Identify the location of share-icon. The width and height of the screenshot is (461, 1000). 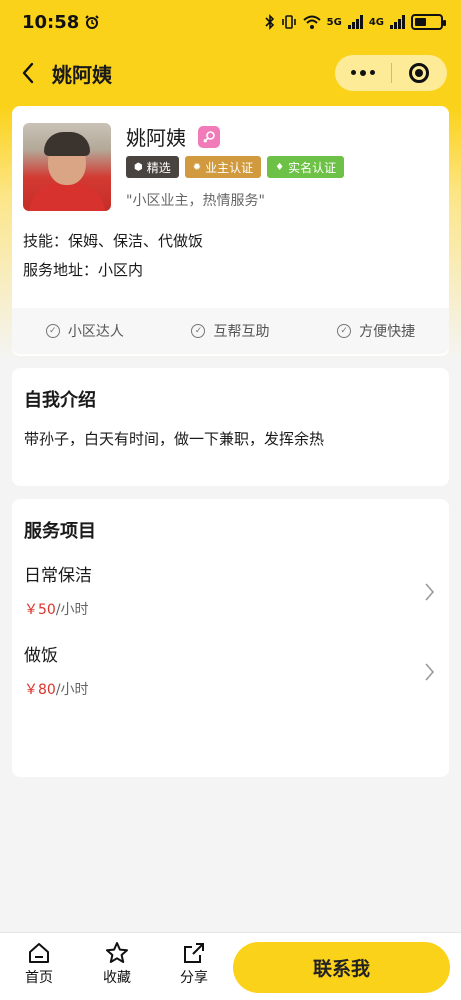
(194, 953).